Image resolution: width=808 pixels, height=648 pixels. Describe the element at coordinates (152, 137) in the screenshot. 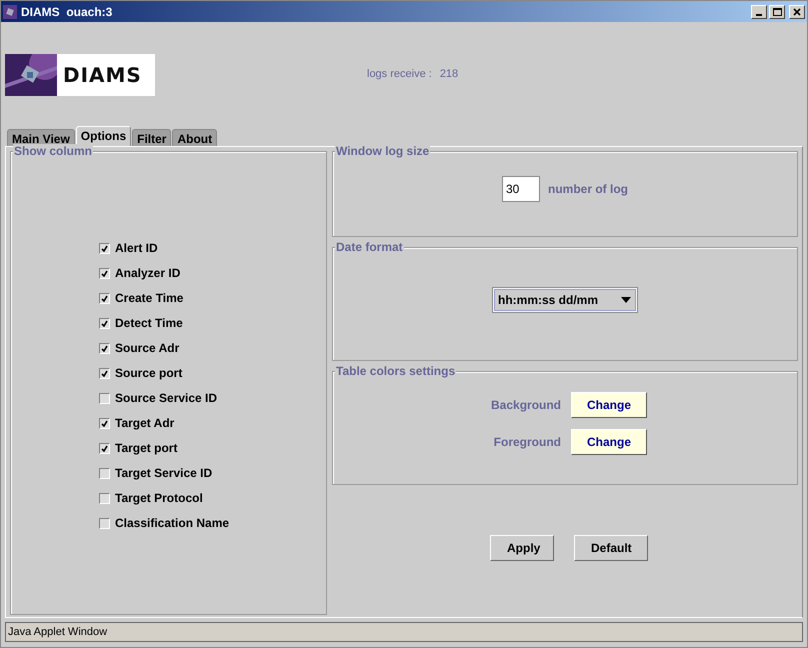

I see `tab: Filter` at that location.